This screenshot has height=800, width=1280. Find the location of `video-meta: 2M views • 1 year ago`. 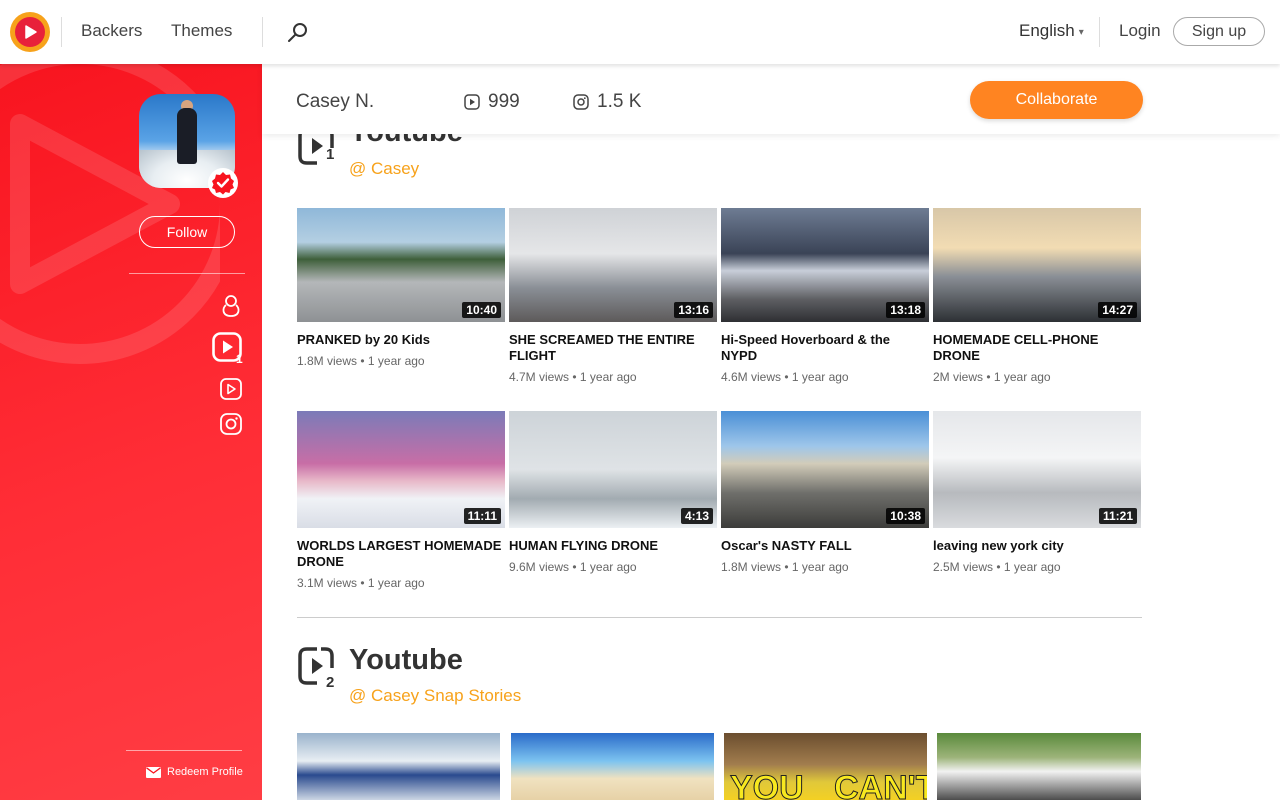

video-meta: 2M views • 1 year ago is located at coordinates (992, 377).